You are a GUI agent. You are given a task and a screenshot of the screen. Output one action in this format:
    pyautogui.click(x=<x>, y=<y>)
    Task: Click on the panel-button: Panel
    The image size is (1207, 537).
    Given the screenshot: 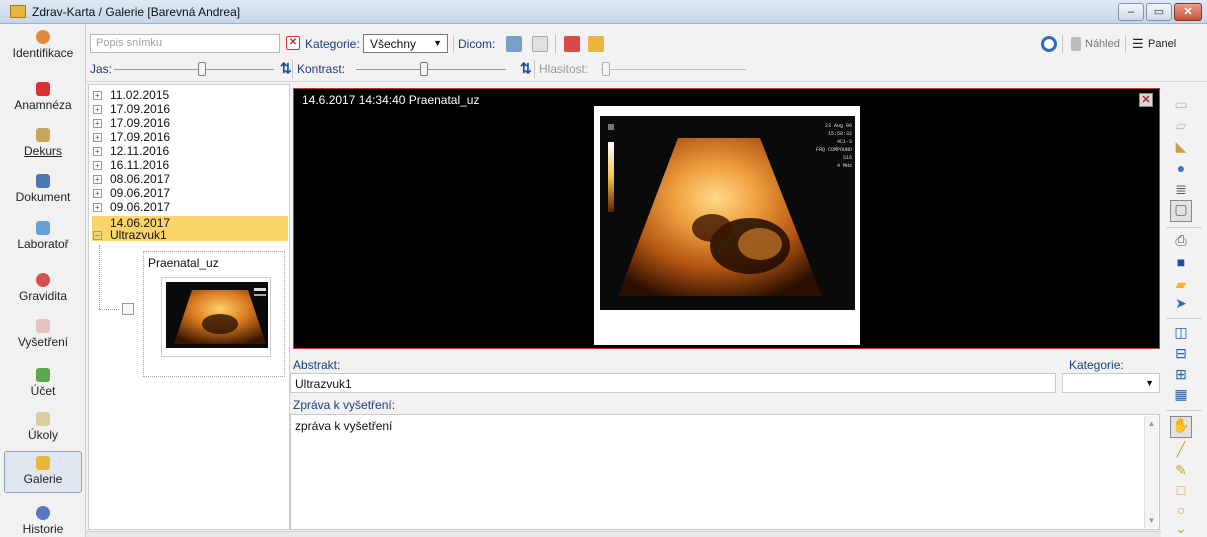 What is the action you would take?
    pyautogui.click(x=1162, y=44)
    